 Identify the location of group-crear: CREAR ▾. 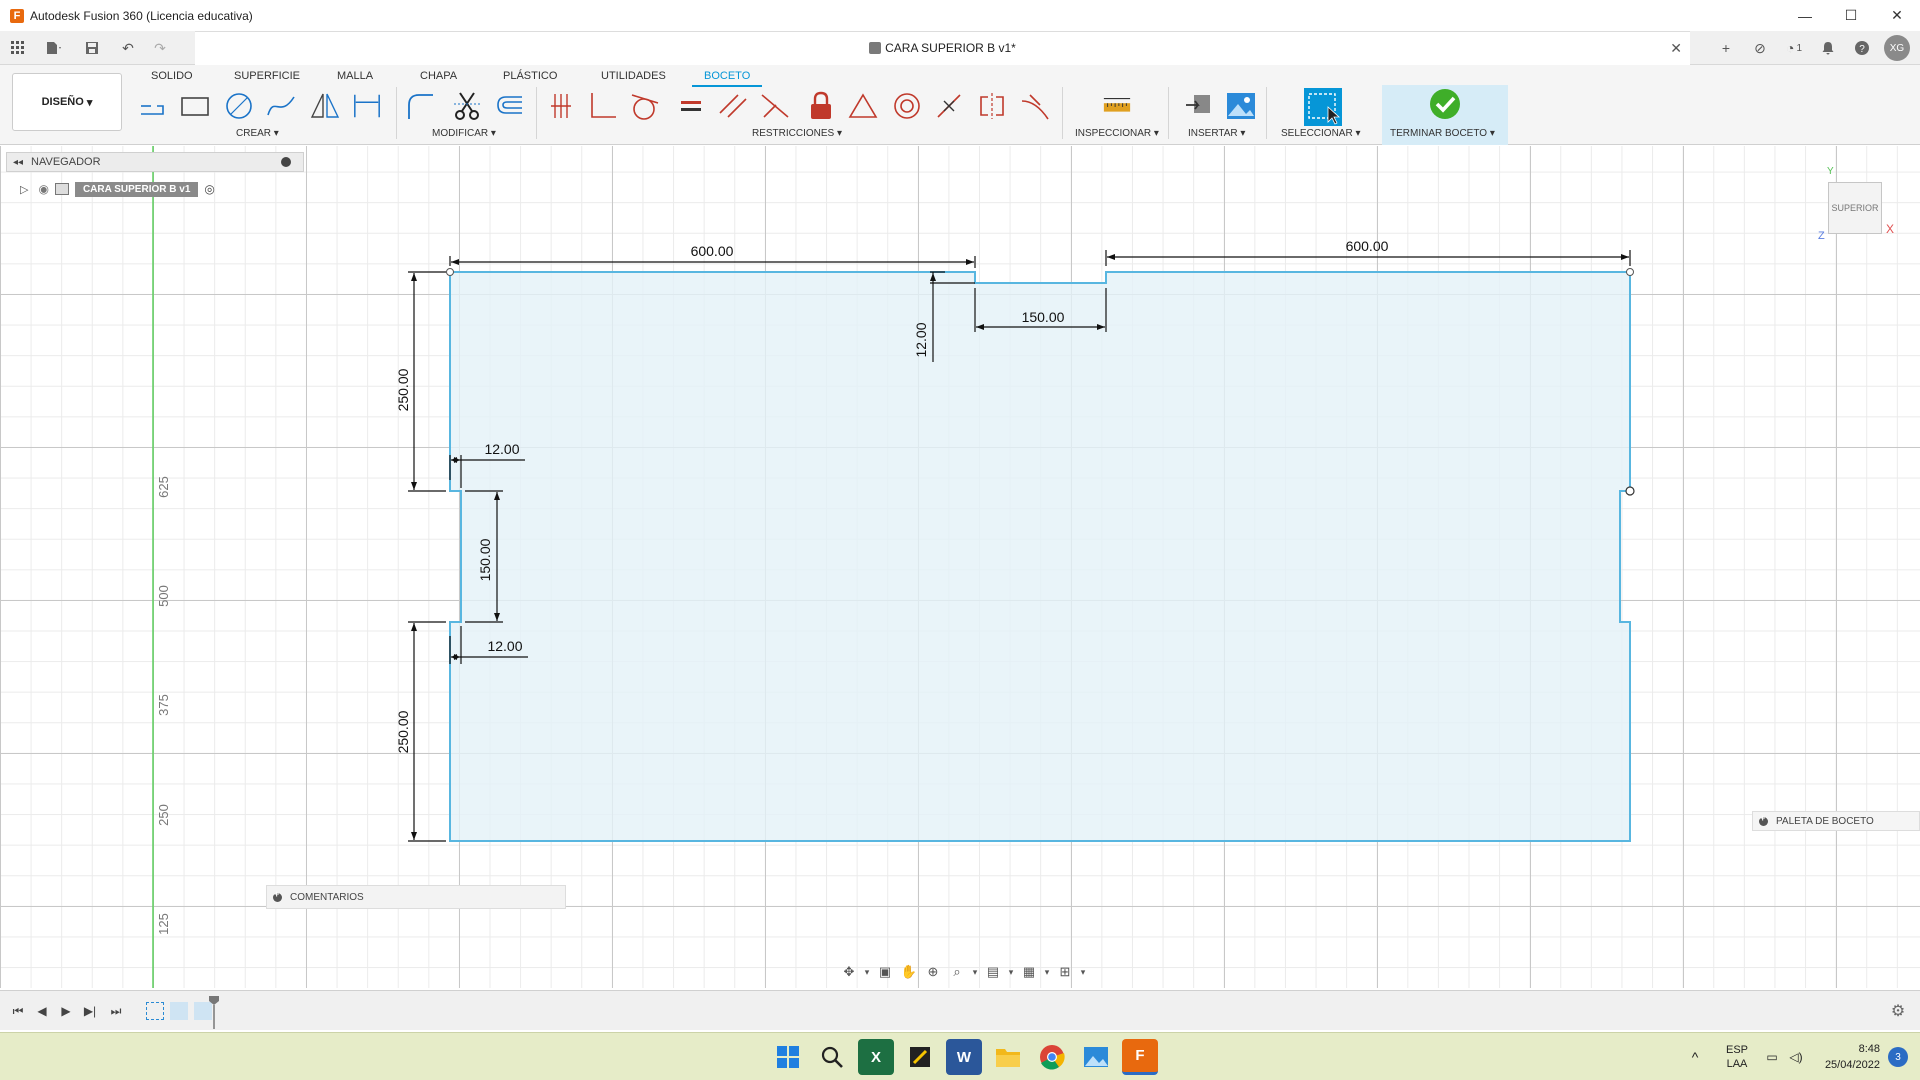
(257, 133).